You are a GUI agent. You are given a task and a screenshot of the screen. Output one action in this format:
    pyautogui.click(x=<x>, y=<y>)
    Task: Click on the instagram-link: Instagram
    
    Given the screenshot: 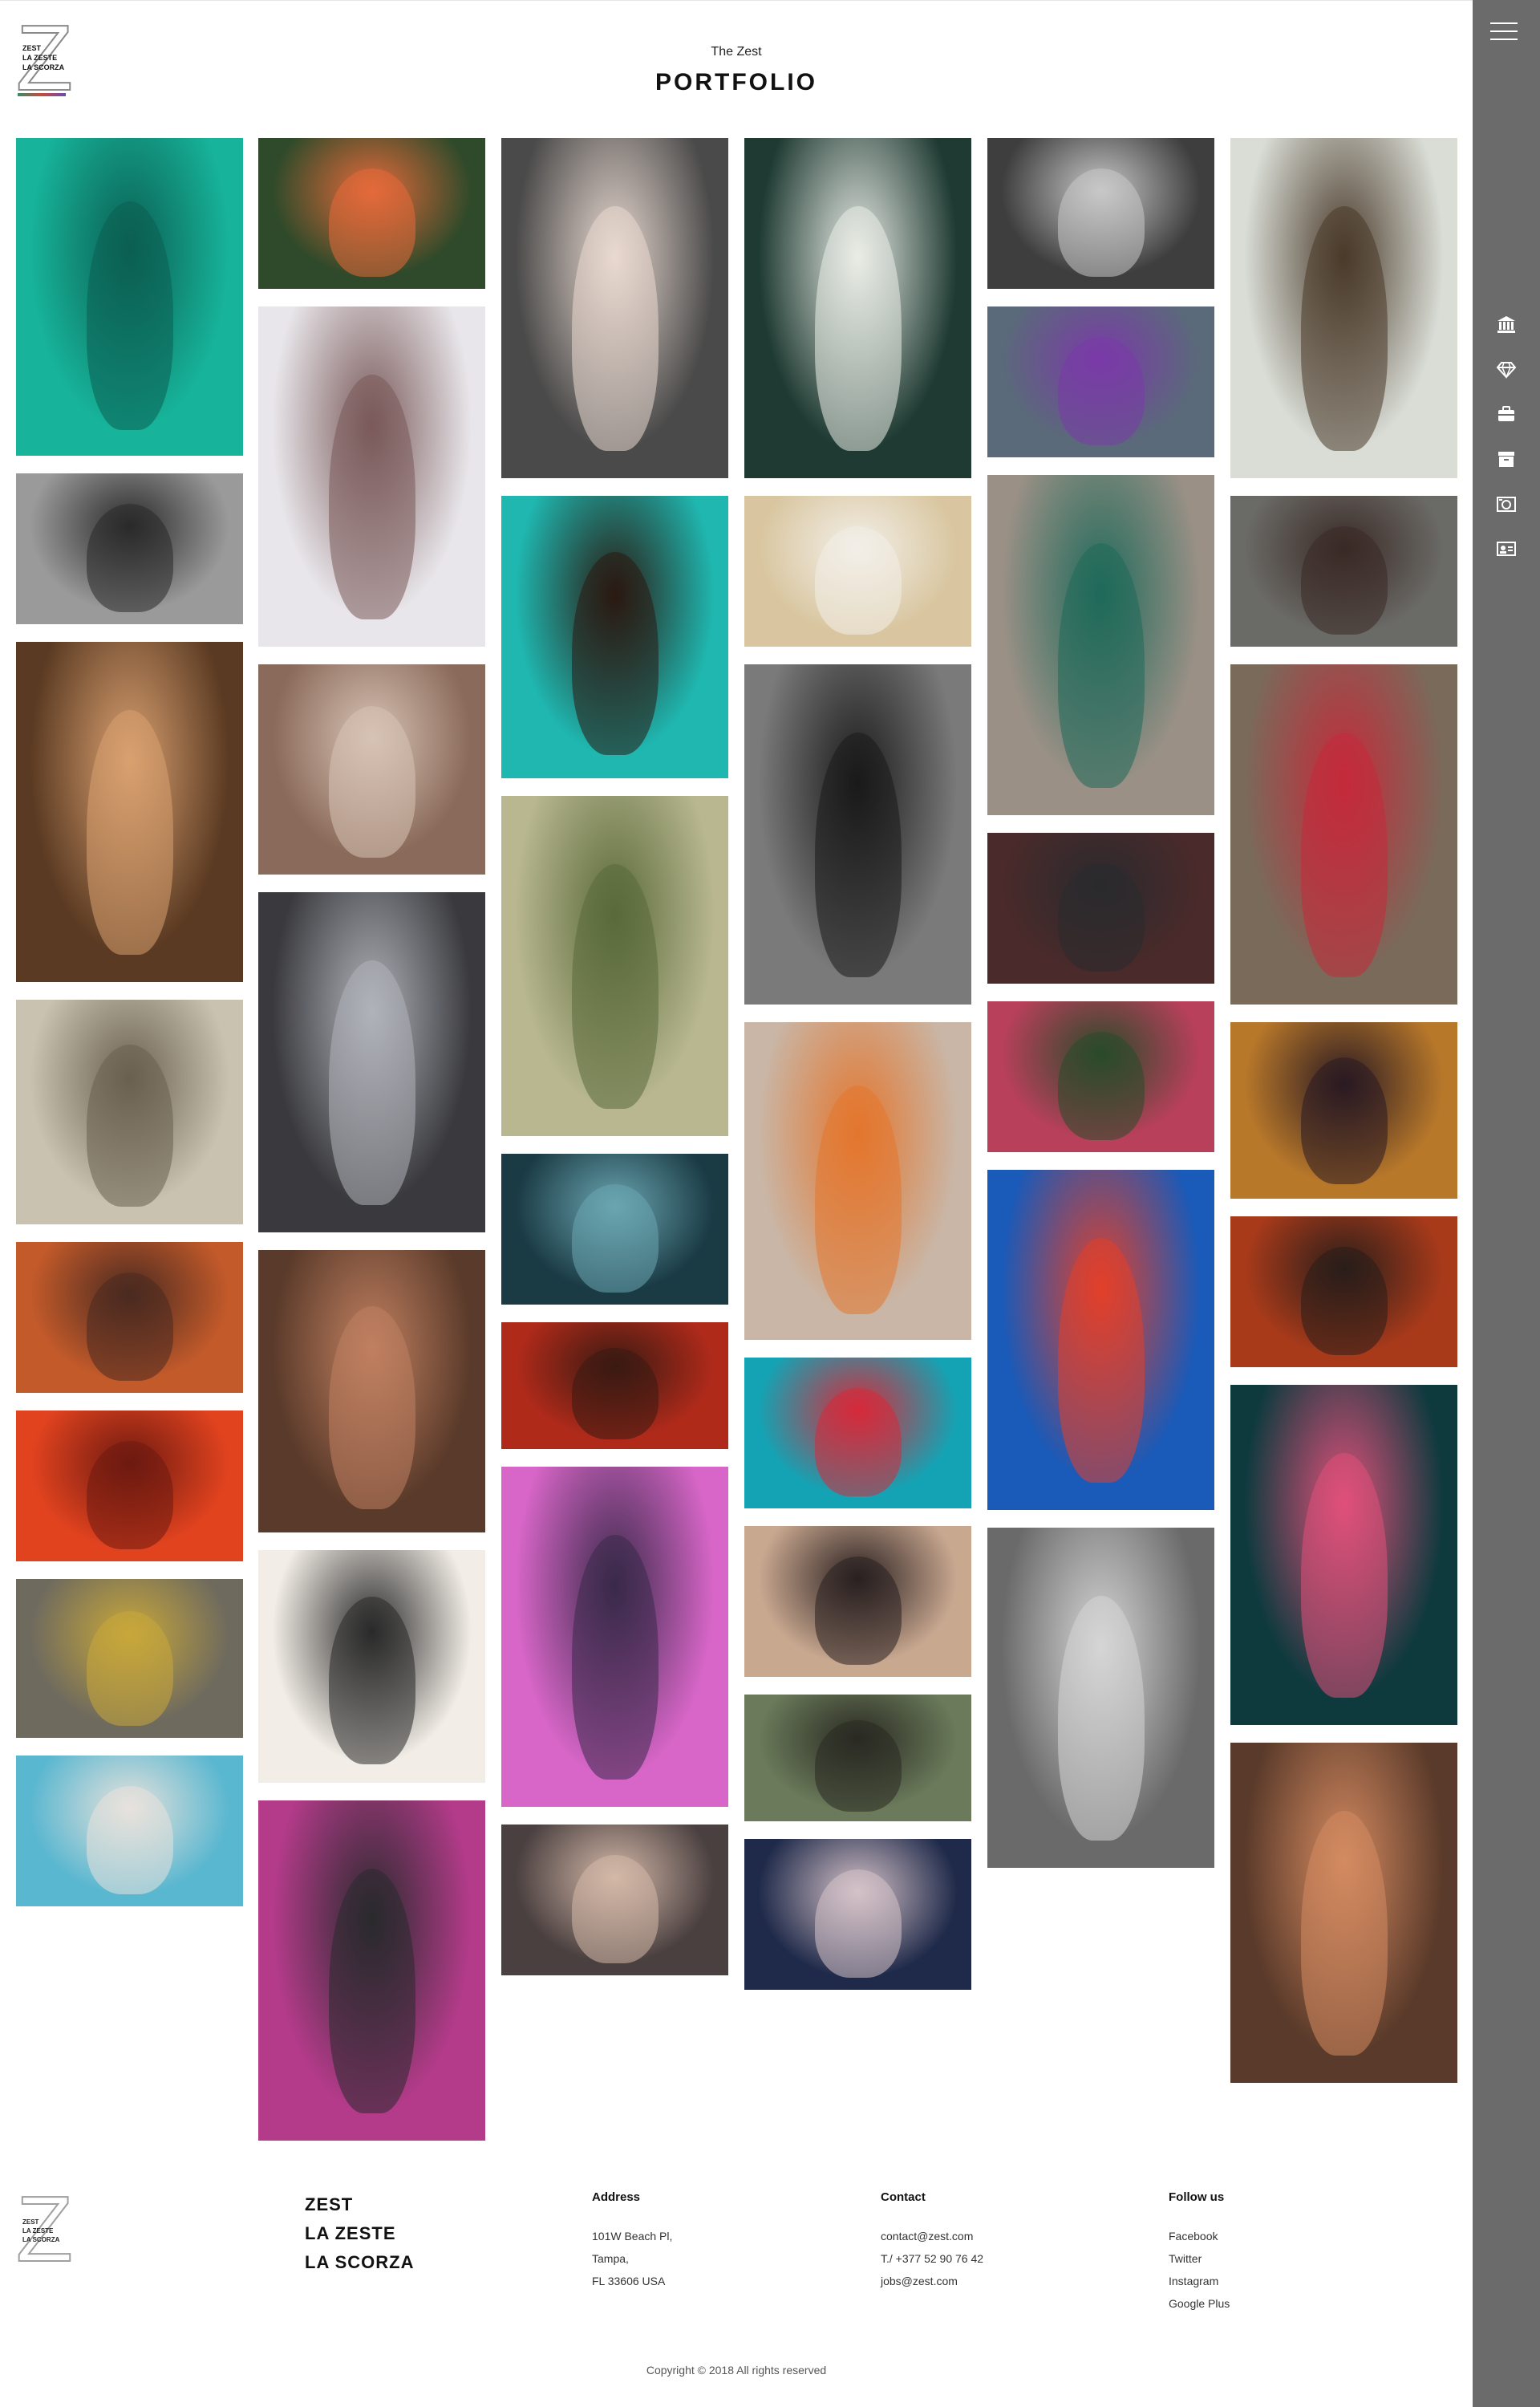 What is the action you would take?
    pyautogui.click(x=1199, y=2281)
    